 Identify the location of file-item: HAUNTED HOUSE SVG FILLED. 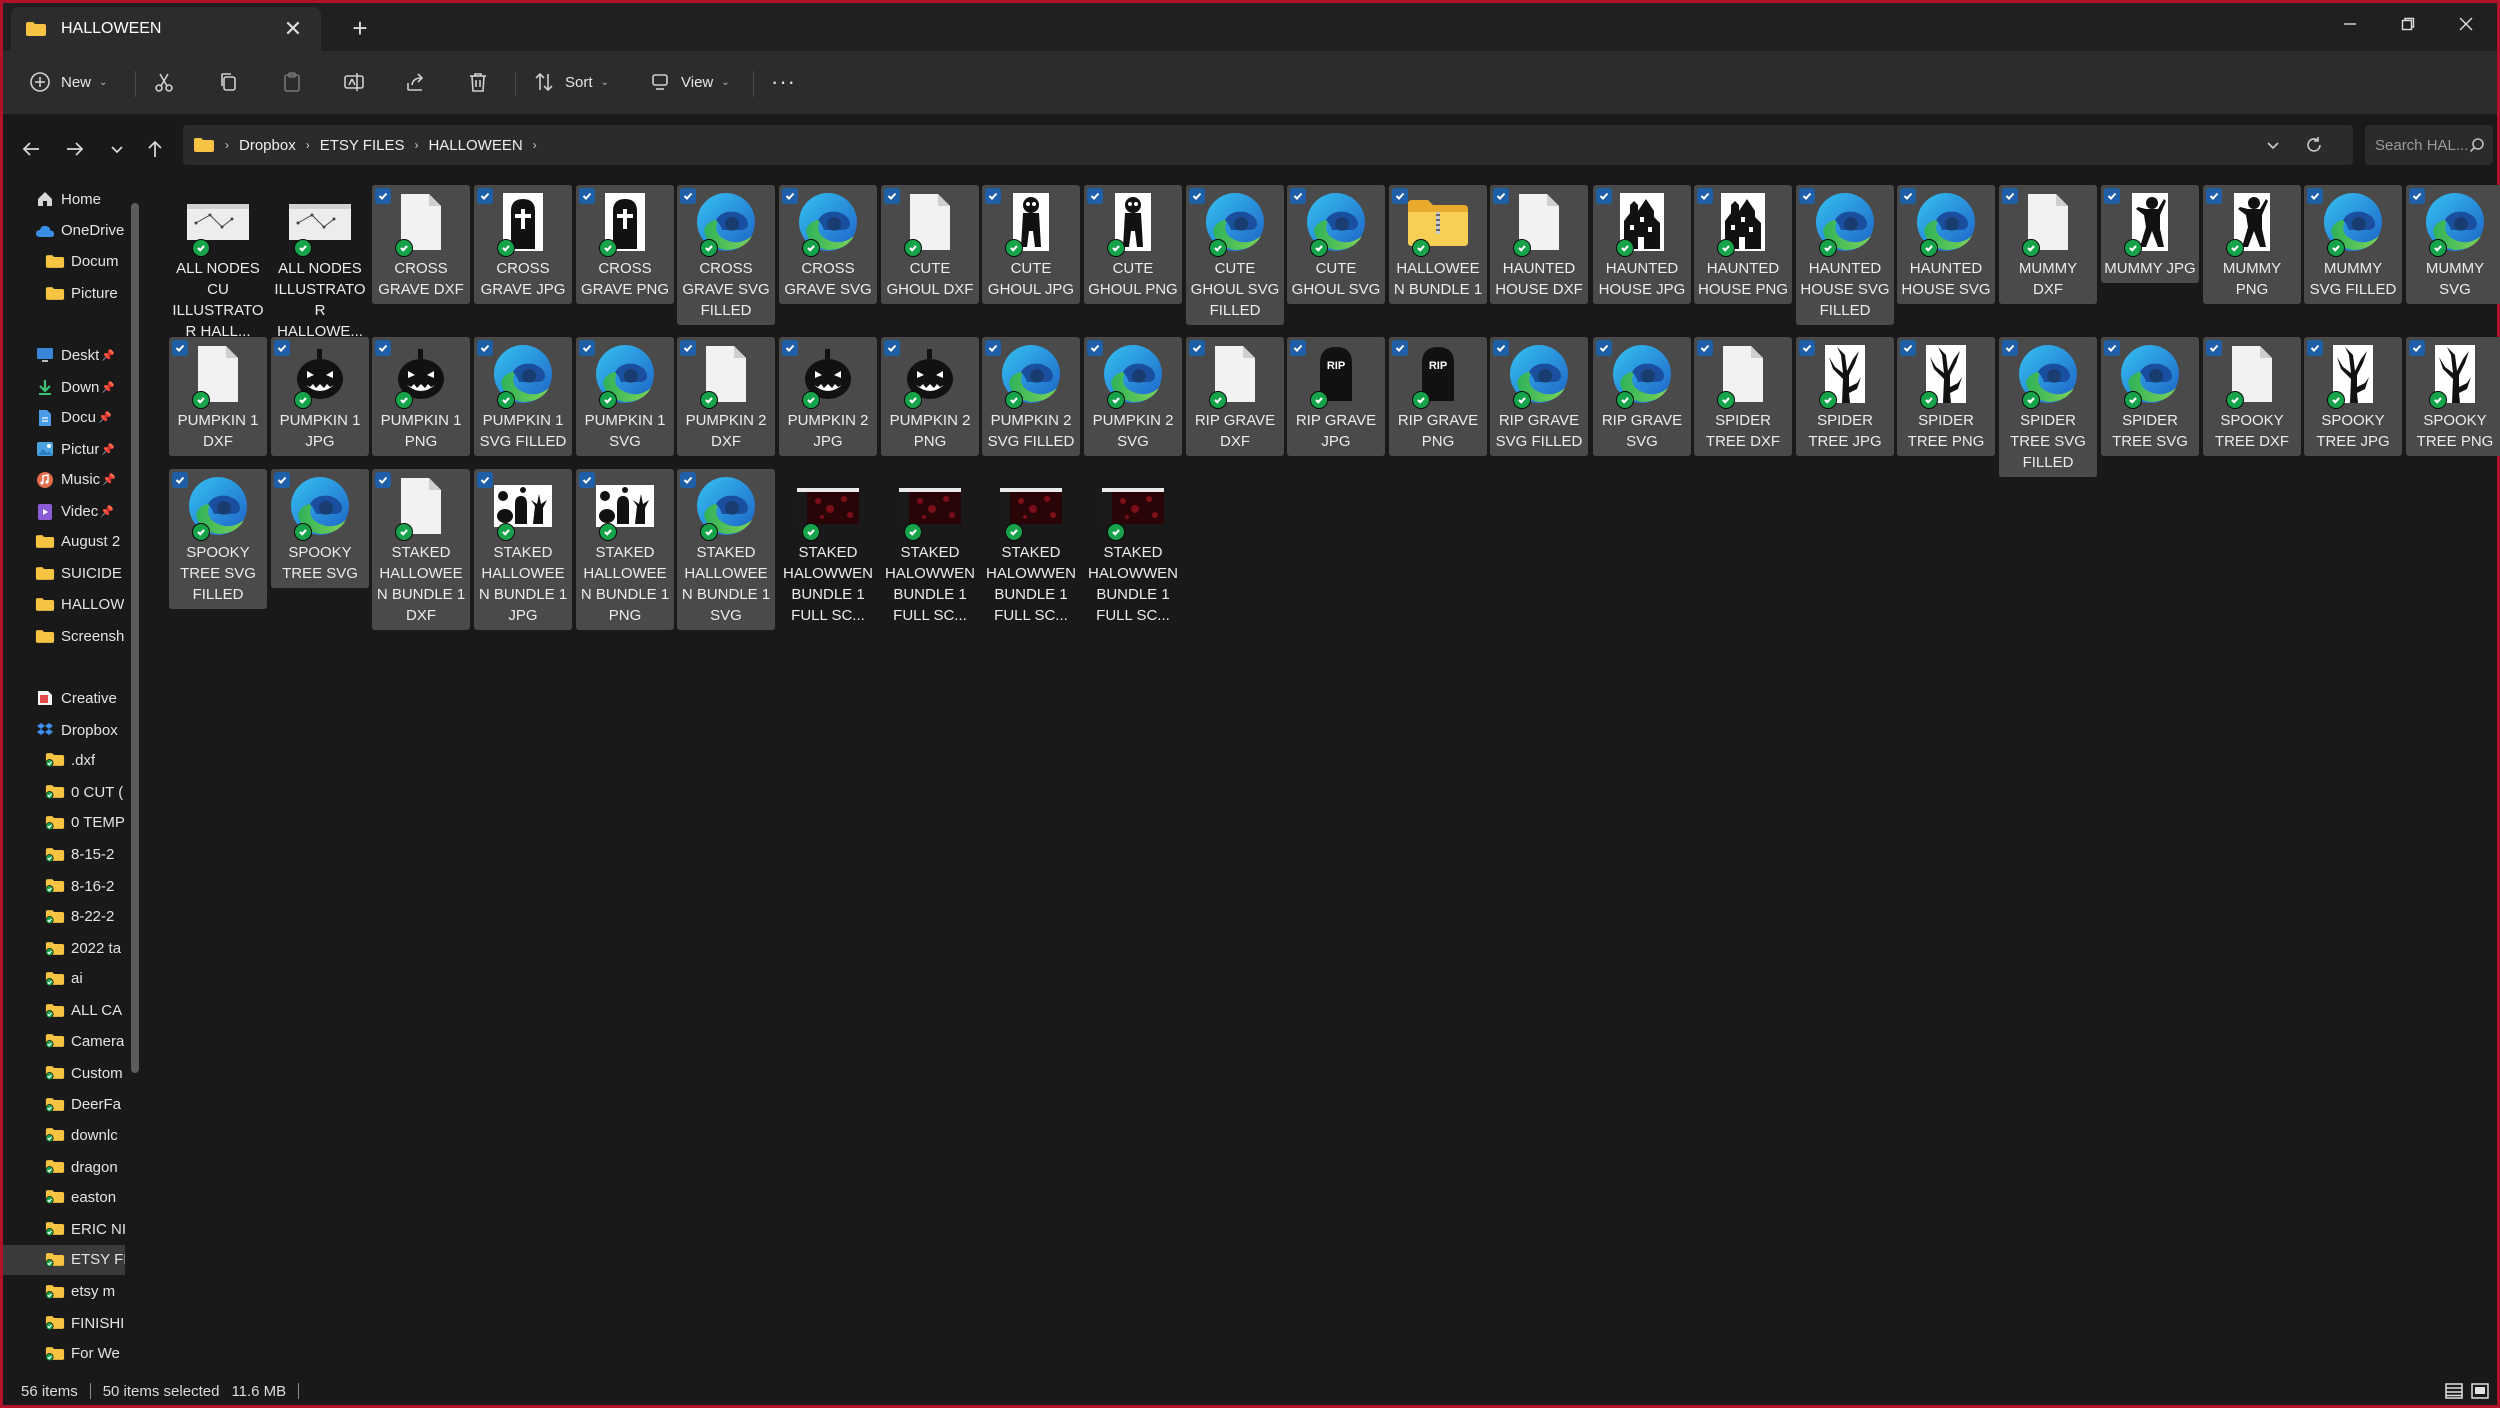
(1845, 255).